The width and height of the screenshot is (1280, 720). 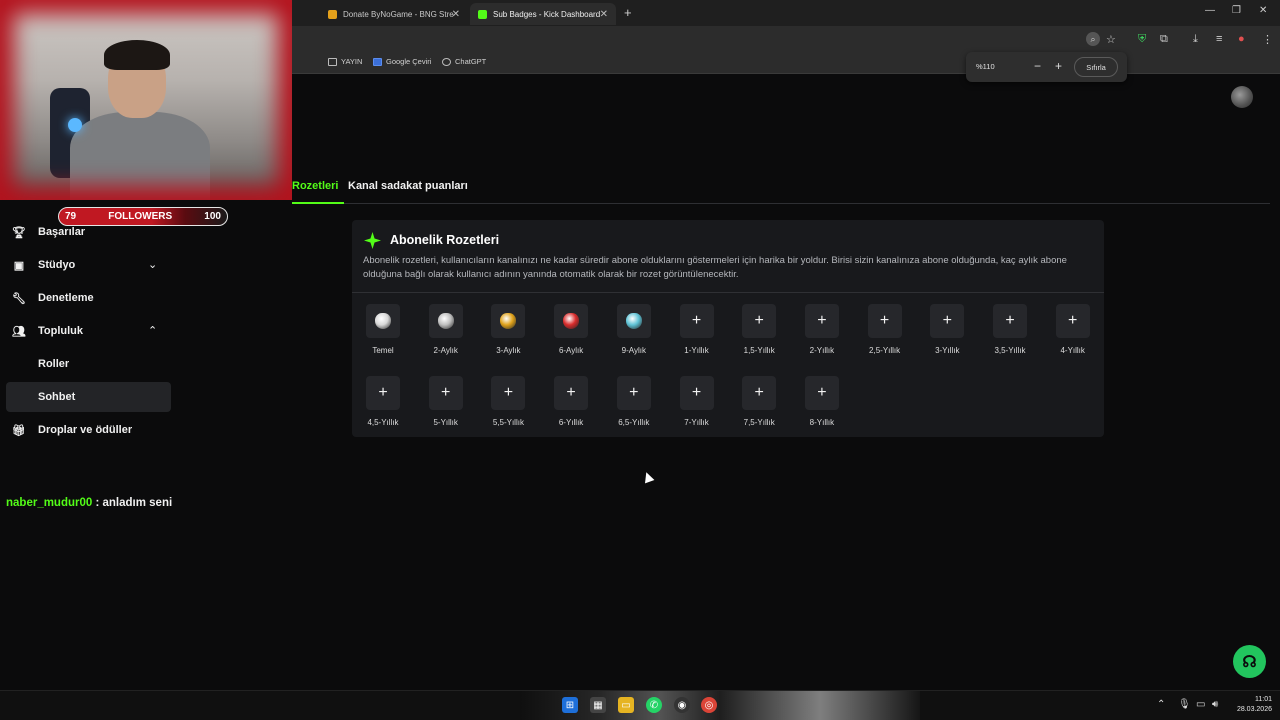 I want to click on sidebar-item-roller: Roller, so click(x=53, y=364).